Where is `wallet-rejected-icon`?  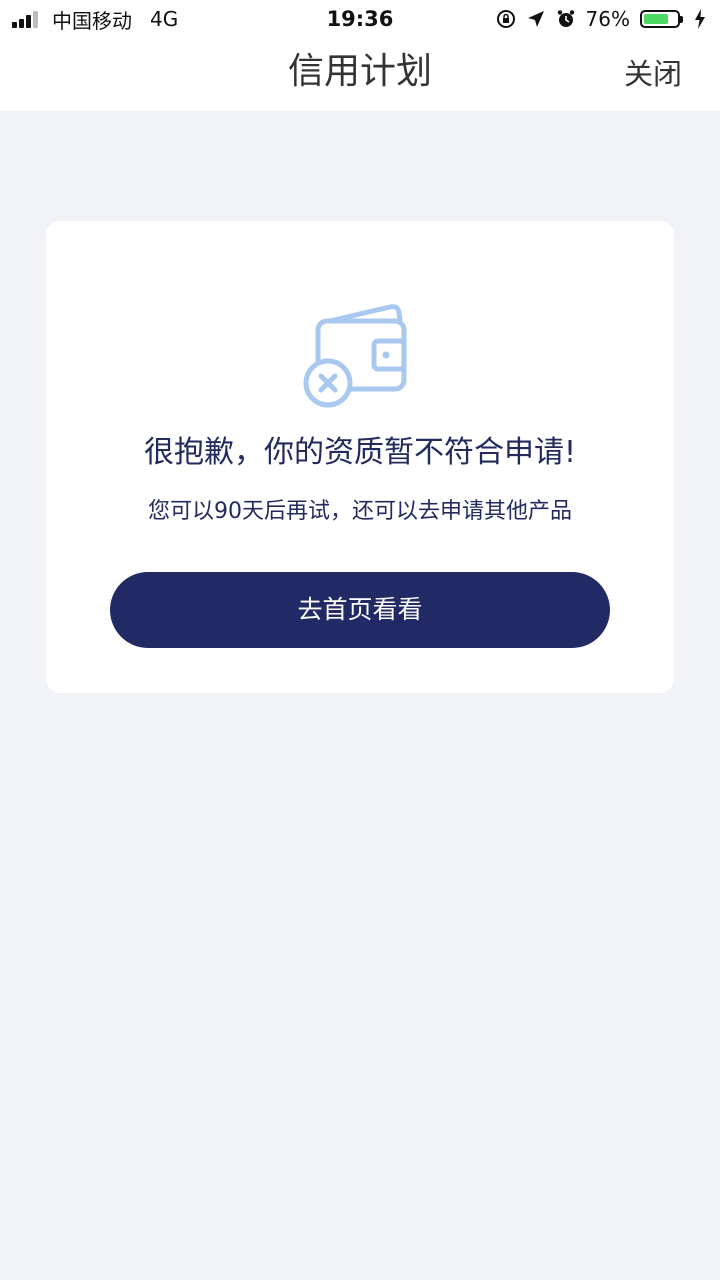 wallet-rejected-icon is located at coordinates (360, 355).